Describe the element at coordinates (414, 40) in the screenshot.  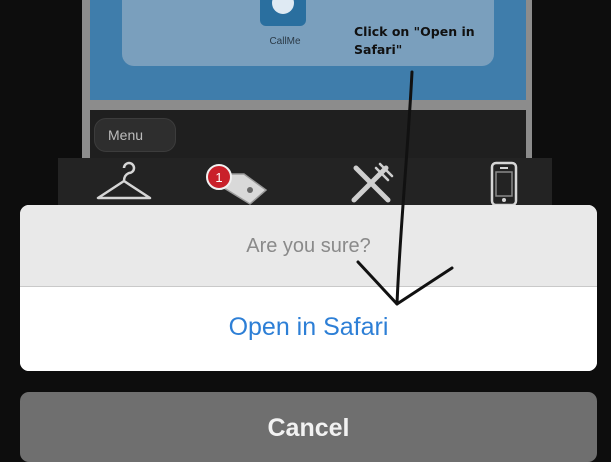
I see `tutorial-annotation: Click on "Open in Safari"` at that location.